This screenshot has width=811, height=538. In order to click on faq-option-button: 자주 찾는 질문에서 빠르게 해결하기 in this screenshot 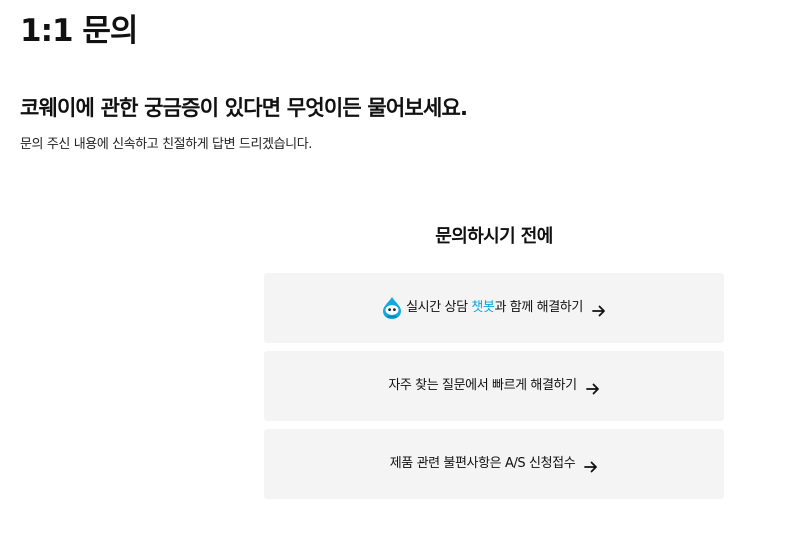, I will do `click(494, 386)`.